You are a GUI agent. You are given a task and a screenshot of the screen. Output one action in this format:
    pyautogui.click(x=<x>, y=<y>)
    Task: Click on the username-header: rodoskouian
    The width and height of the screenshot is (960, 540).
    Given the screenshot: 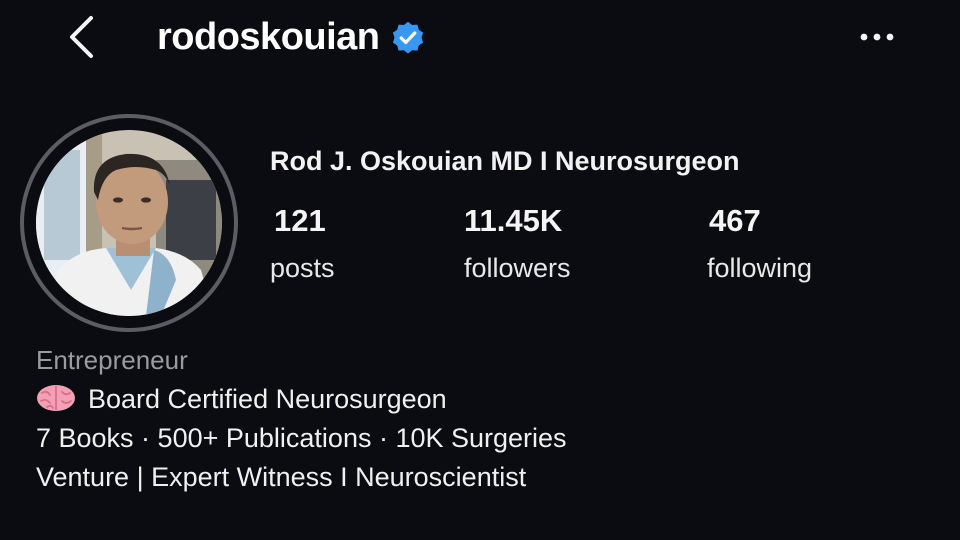 What is the action you would take?
    pyautogui.click(x=291, y=37)
    